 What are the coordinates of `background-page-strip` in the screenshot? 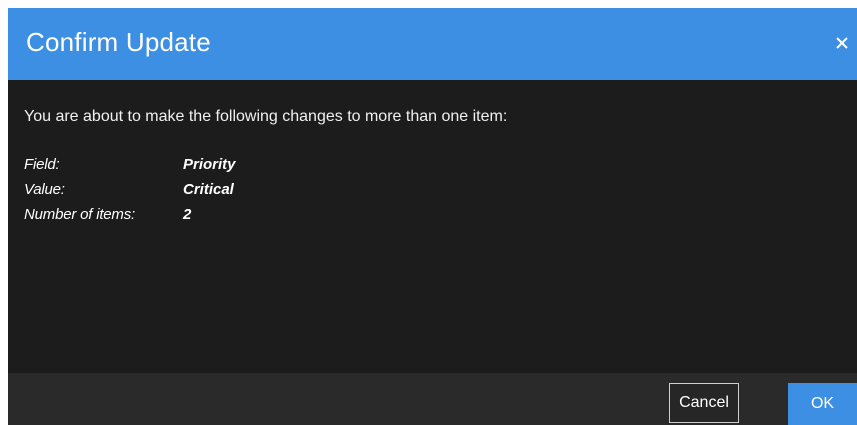 It's located at (428, 4).